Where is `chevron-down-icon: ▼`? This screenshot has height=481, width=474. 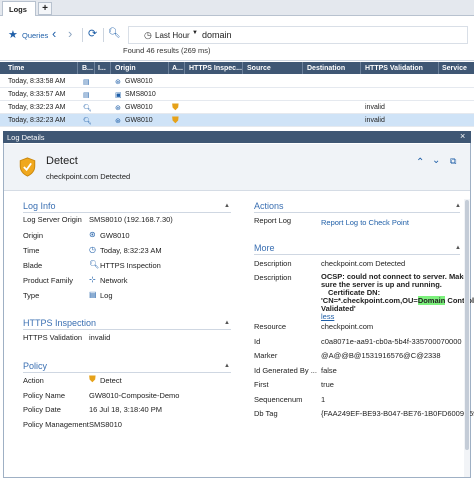 chevron-down-icon: ▼ is located at coordinates (195, 33).